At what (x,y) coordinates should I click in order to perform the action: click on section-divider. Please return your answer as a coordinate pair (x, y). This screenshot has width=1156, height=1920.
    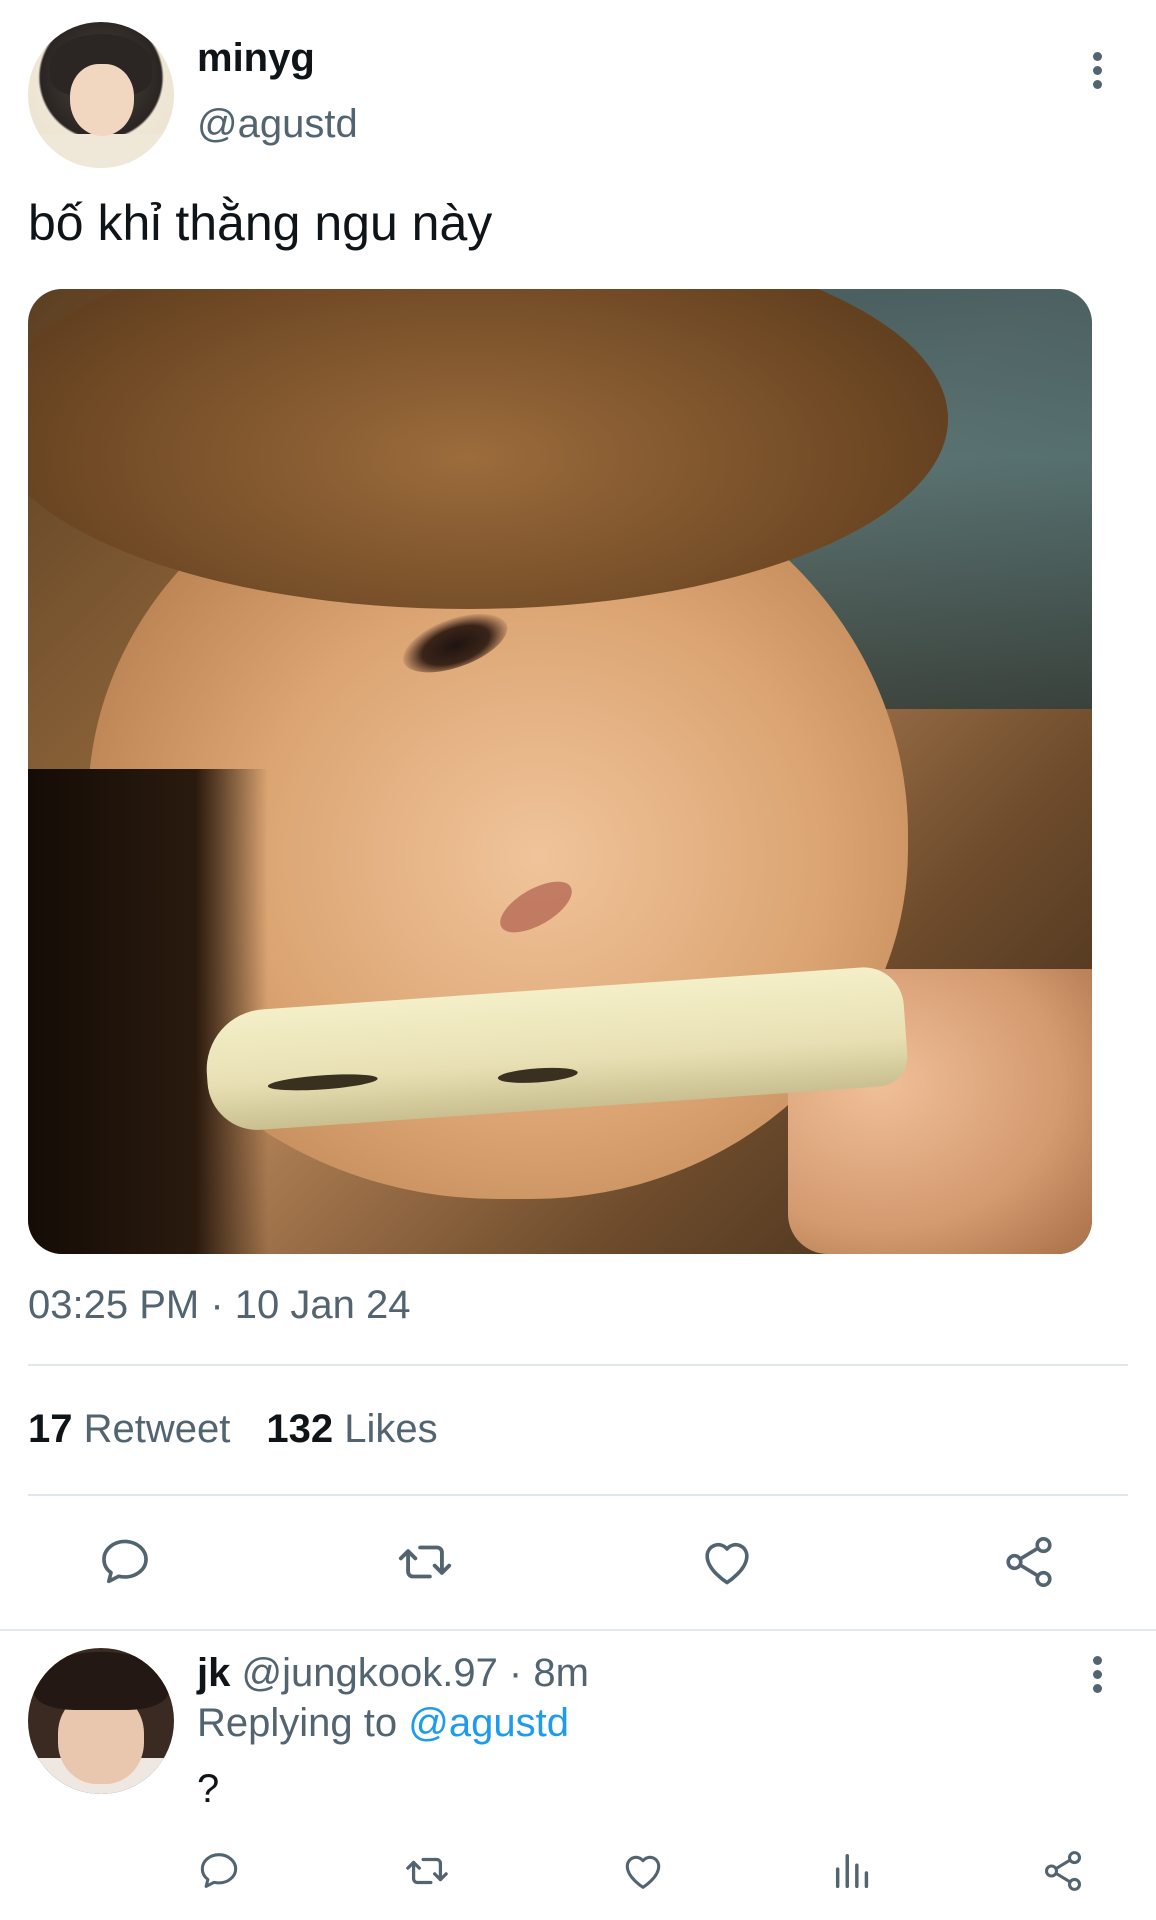
    Looking at the image, I should click on (578, 1630).